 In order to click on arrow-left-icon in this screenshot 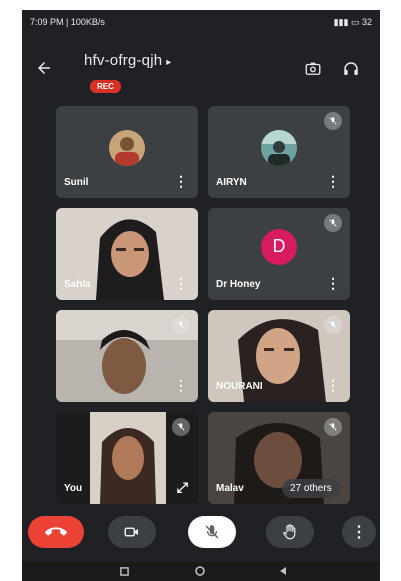, I will do `click(44, 68)`.